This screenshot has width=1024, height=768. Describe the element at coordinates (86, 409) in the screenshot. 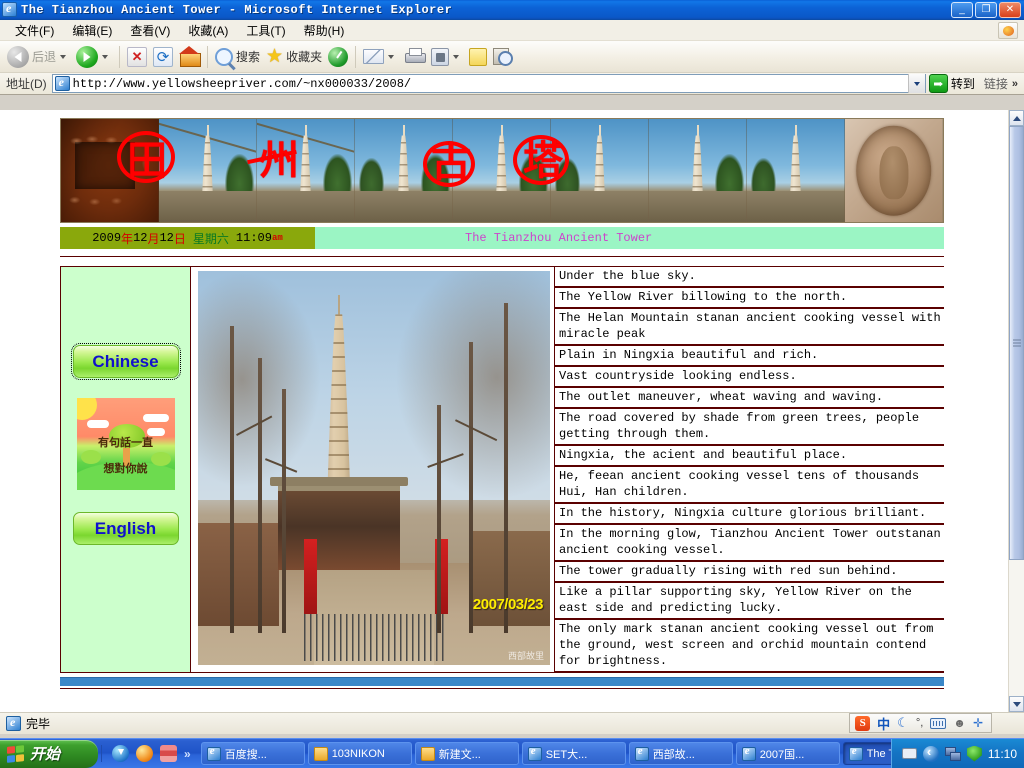

I see `sun-shape` at that location.